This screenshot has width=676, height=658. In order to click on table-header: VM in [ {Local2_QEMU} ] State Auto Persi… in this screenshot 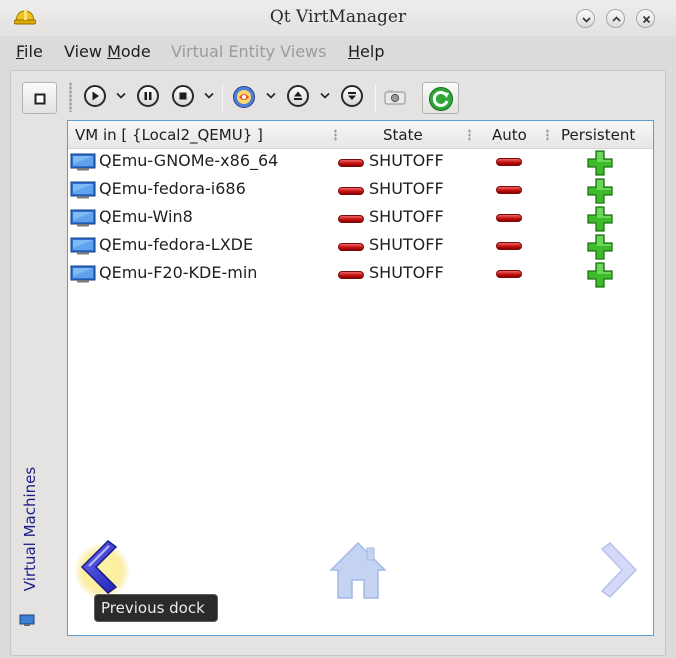, I will do `click(360, 135)`.